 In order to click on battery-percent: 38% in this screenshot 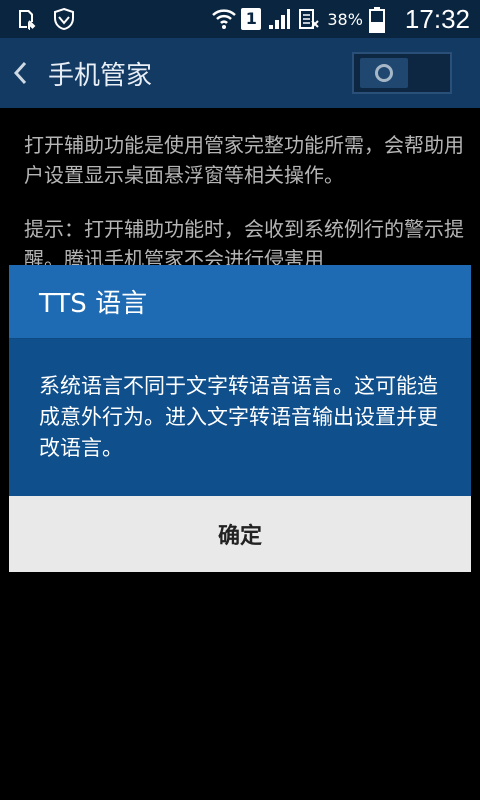, I will do `click(345, 19)`.